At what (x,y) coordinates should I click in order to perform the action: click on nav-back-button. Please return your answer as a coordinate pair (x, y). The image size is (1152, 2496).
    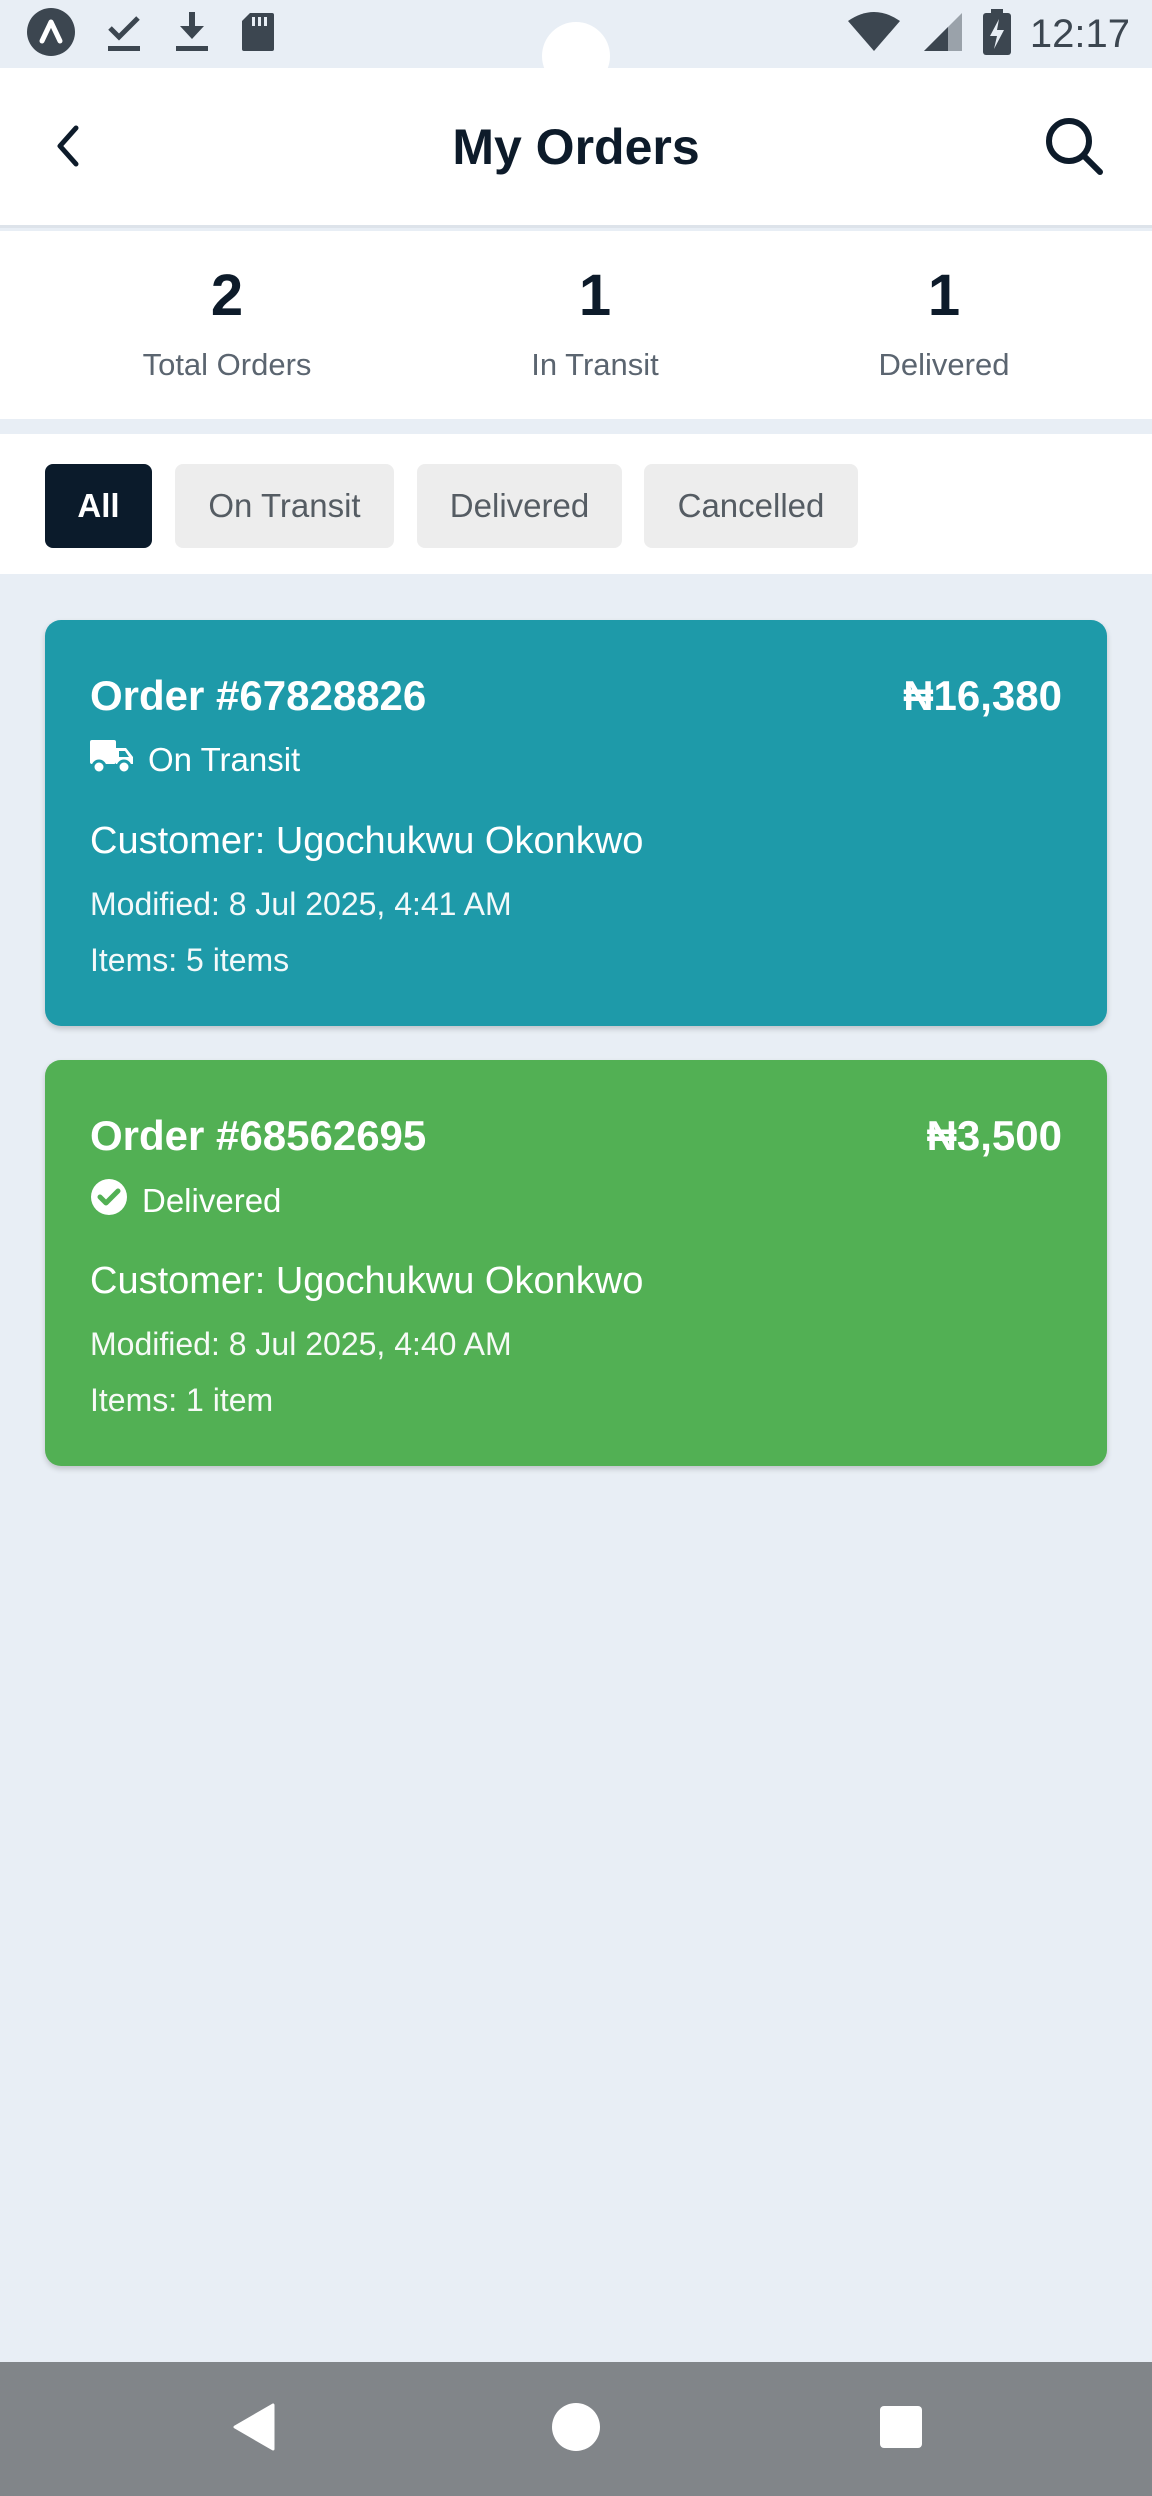
    Looking at the image, I should click on (254, 2429).